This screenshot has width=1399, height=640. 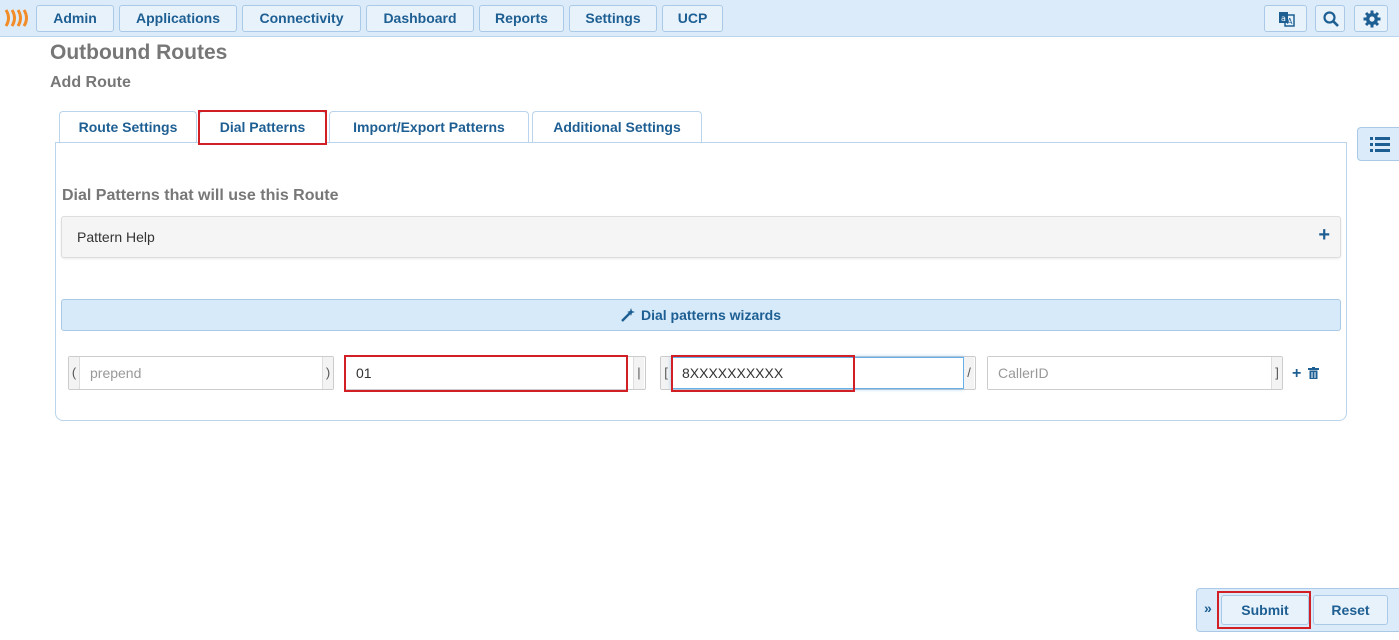 I want to click on language-button: a A, so click(x=1285, y=18).